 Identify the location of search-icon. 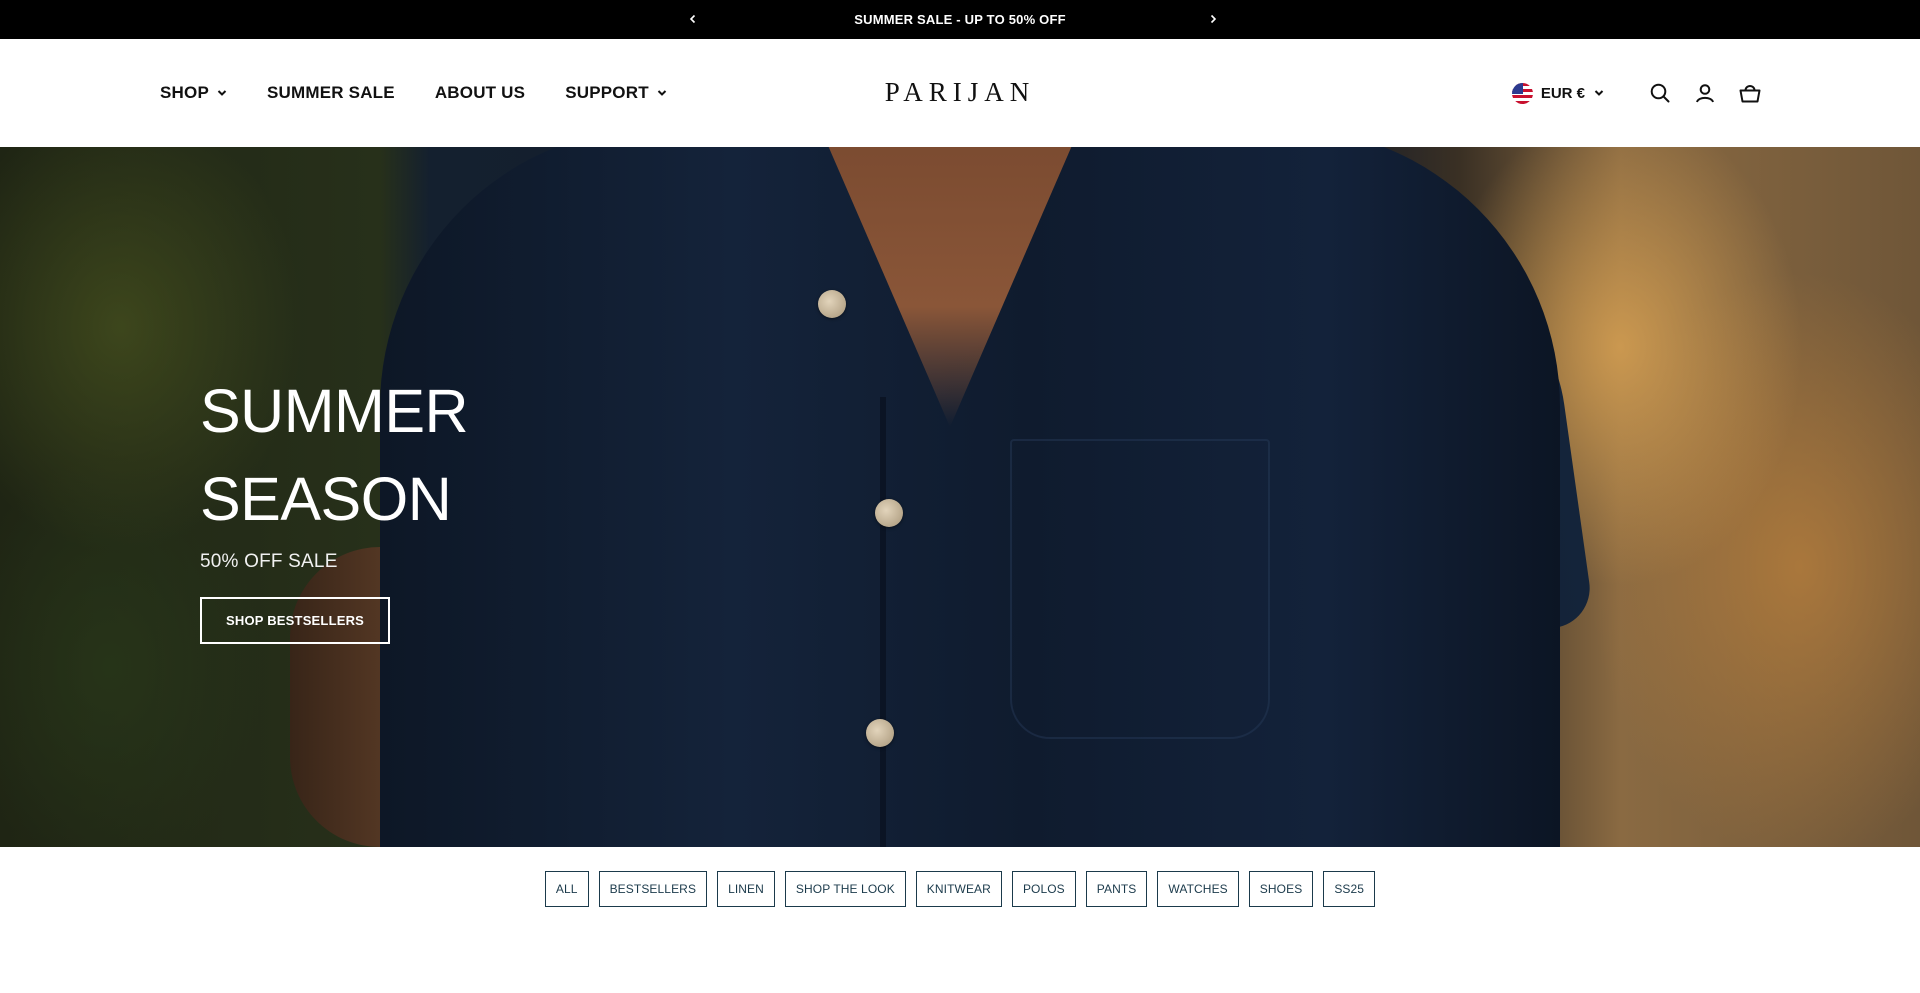
(1660, 93).